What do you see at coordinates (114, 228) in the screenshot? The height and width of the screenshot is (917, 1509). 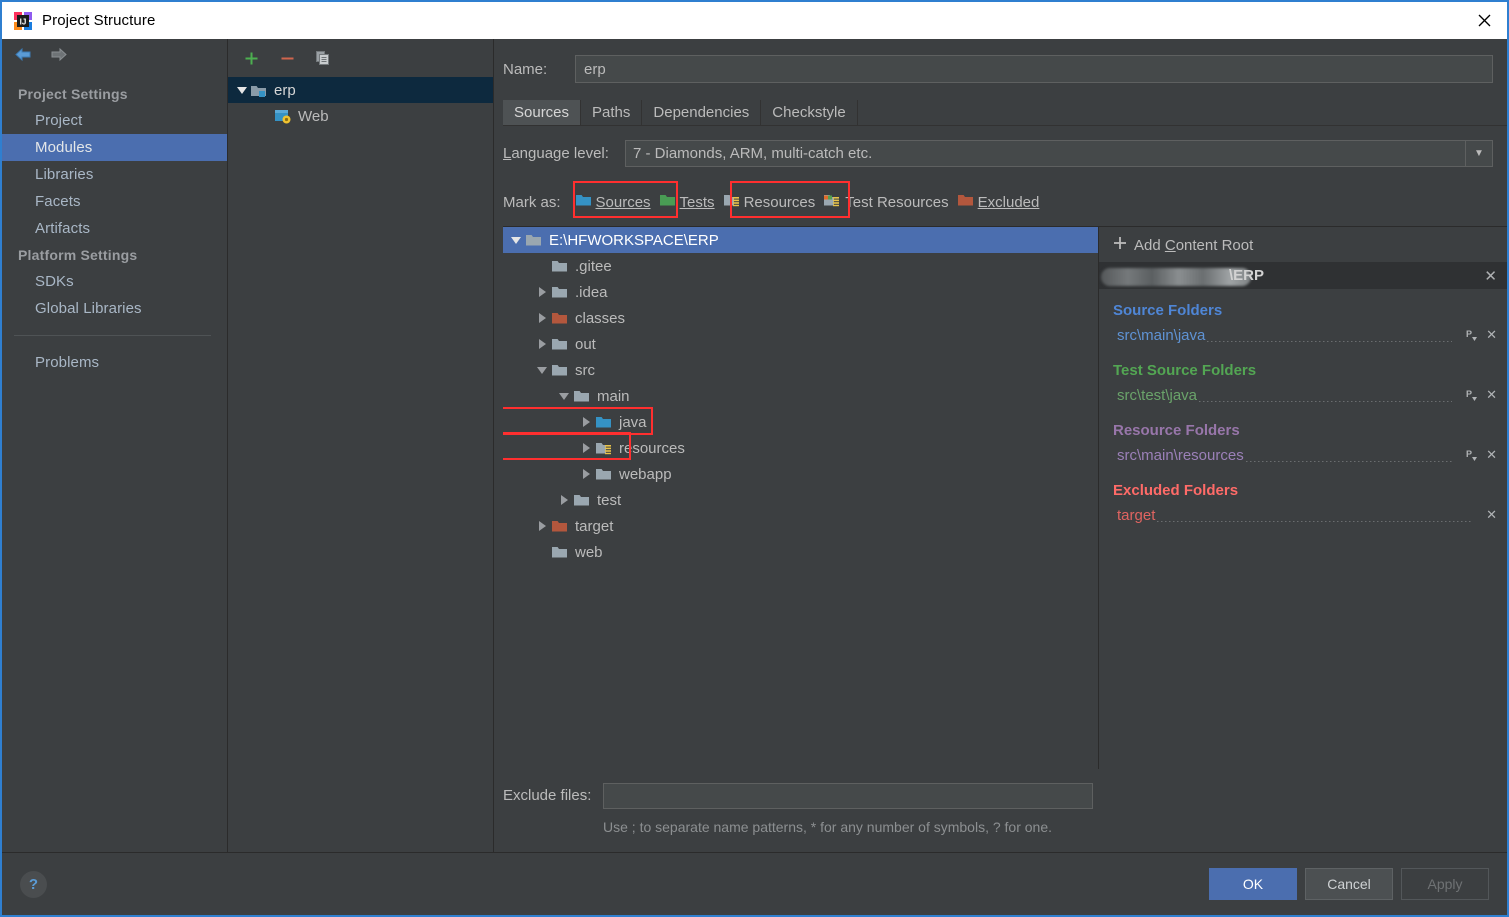 I see `sidebar-item-artifacts: Artifacts` at bounding box center [114, 228].